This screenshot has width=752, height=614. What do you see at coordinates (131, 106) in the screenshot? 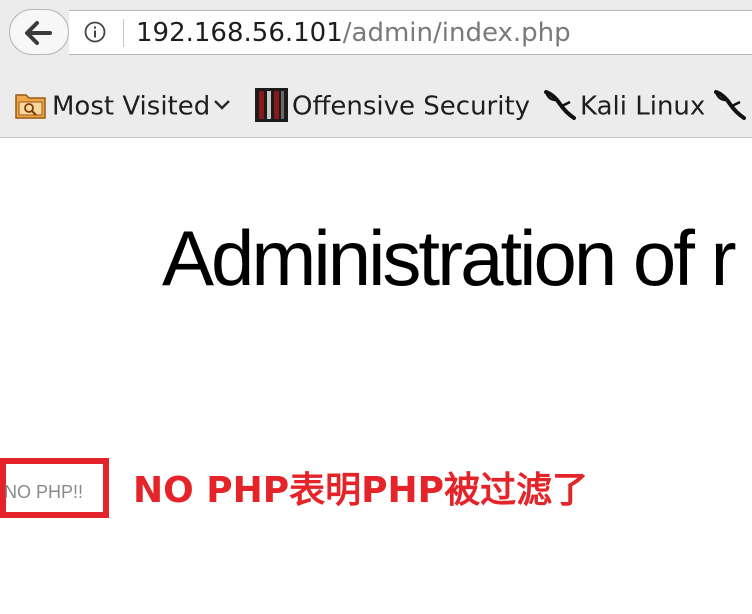
I see `bookmark-label: Most Visited` at bounding box center [131, 106].